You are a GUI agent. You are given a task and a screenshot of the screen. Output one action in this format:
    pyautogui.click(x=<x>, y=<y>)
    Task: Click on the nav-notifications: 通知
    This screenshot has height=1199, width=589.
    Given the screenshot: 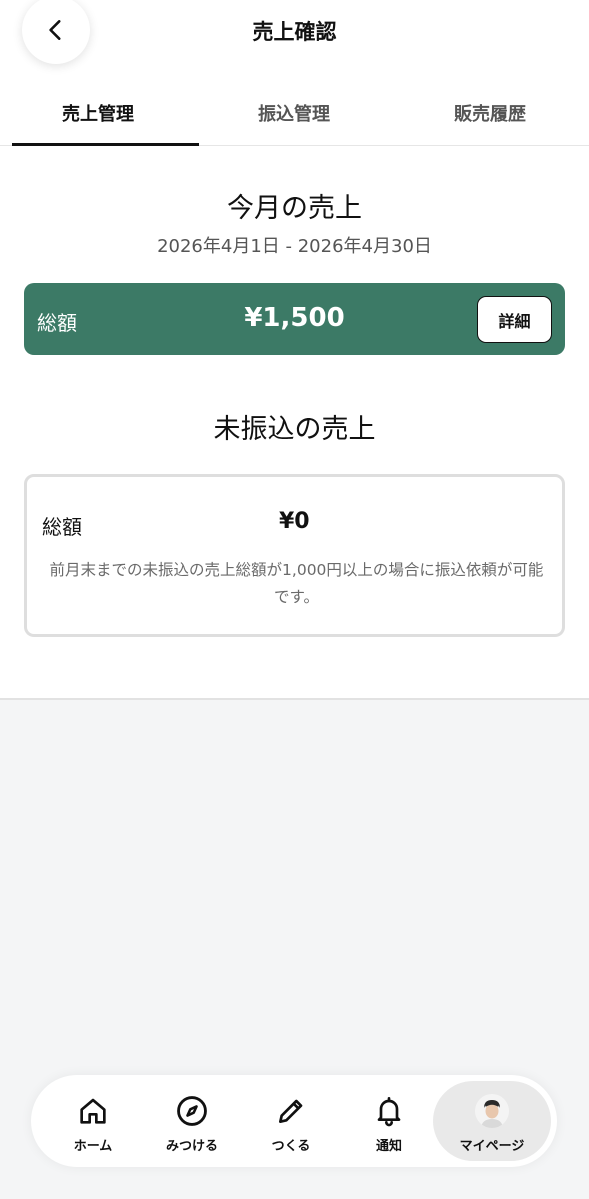 What is the action you would take?
    pyautogui.click(x=389, y=1121)
    